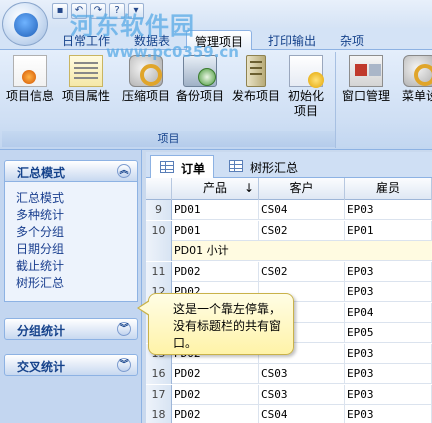 This screenshot has width=432, height=423. Describe the element at coordinates (215, 324) in the screenshot. I see `docked-window-callout: 这是一个靠左停靠，没有标题栏的共有窗口。` at that location.